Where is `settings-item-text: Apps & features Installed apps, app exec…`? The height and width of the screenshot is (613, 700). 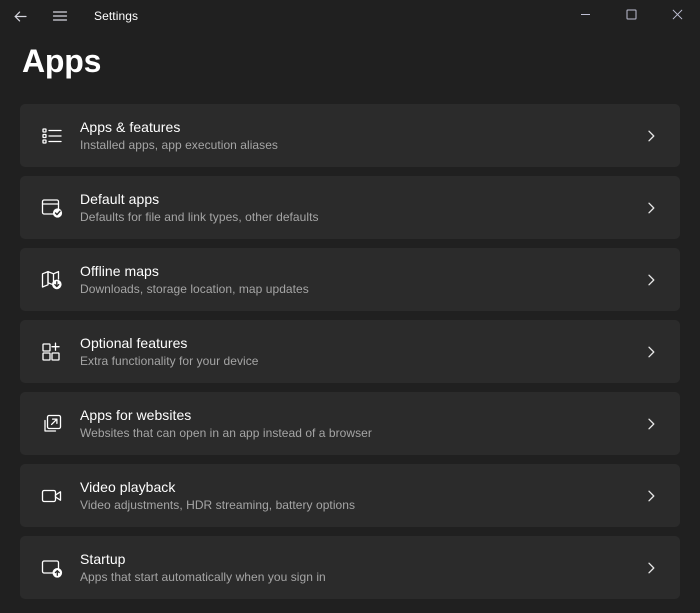 settings-item-text: Apps & features Installed apps, app exec… is located at coordinates (356, 135).